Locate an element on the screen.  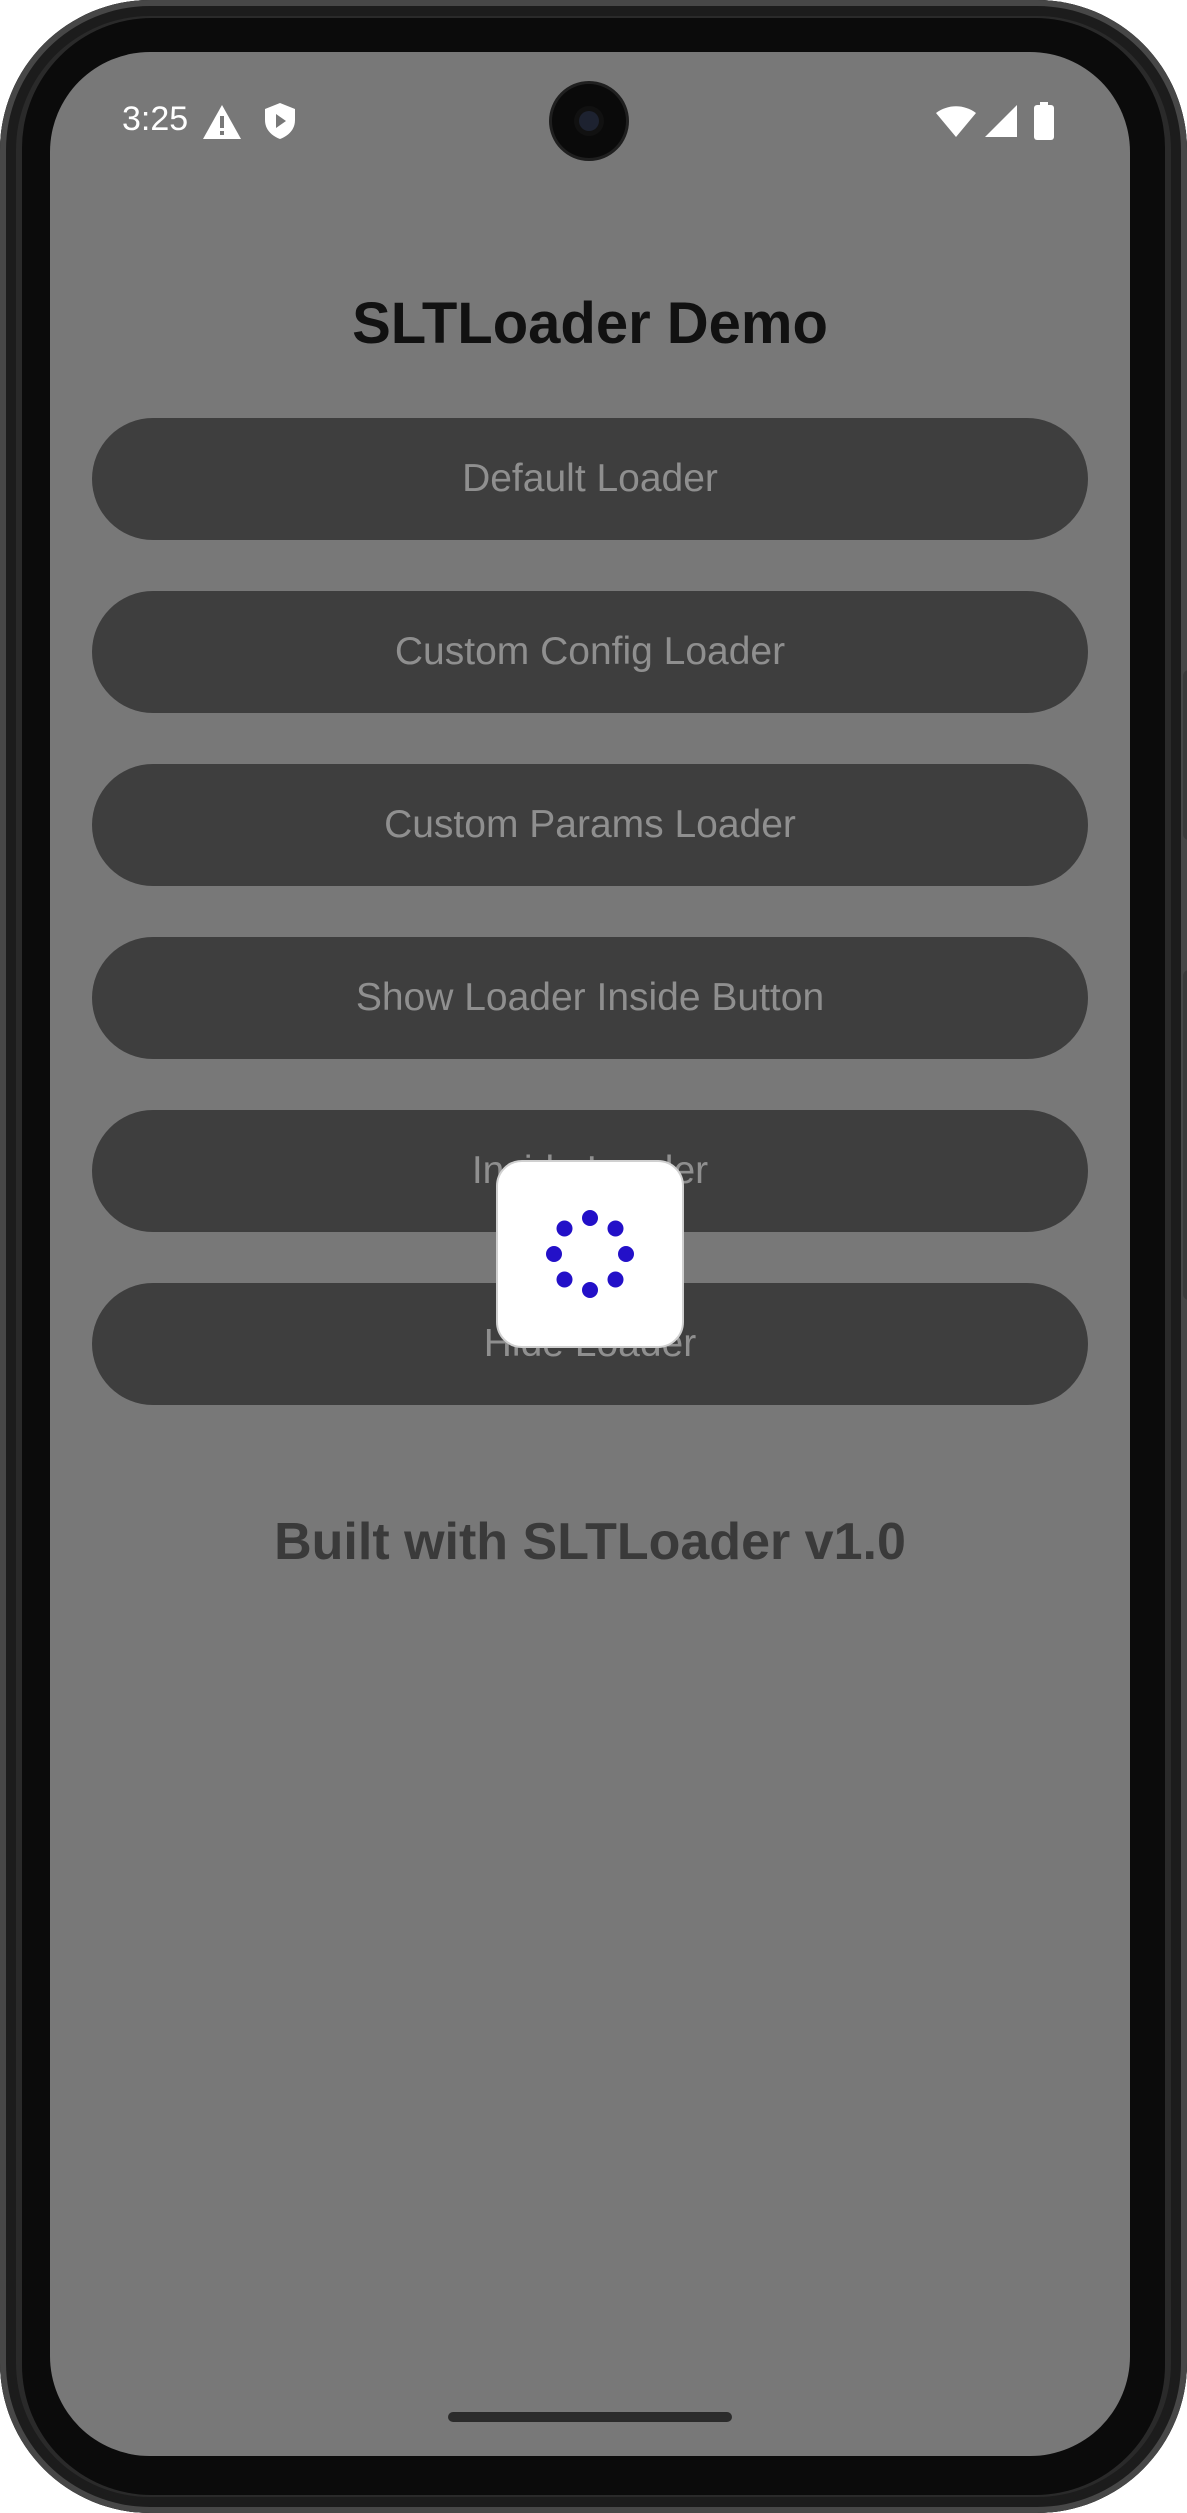
power-button is located at coordinates (1185, 1135).